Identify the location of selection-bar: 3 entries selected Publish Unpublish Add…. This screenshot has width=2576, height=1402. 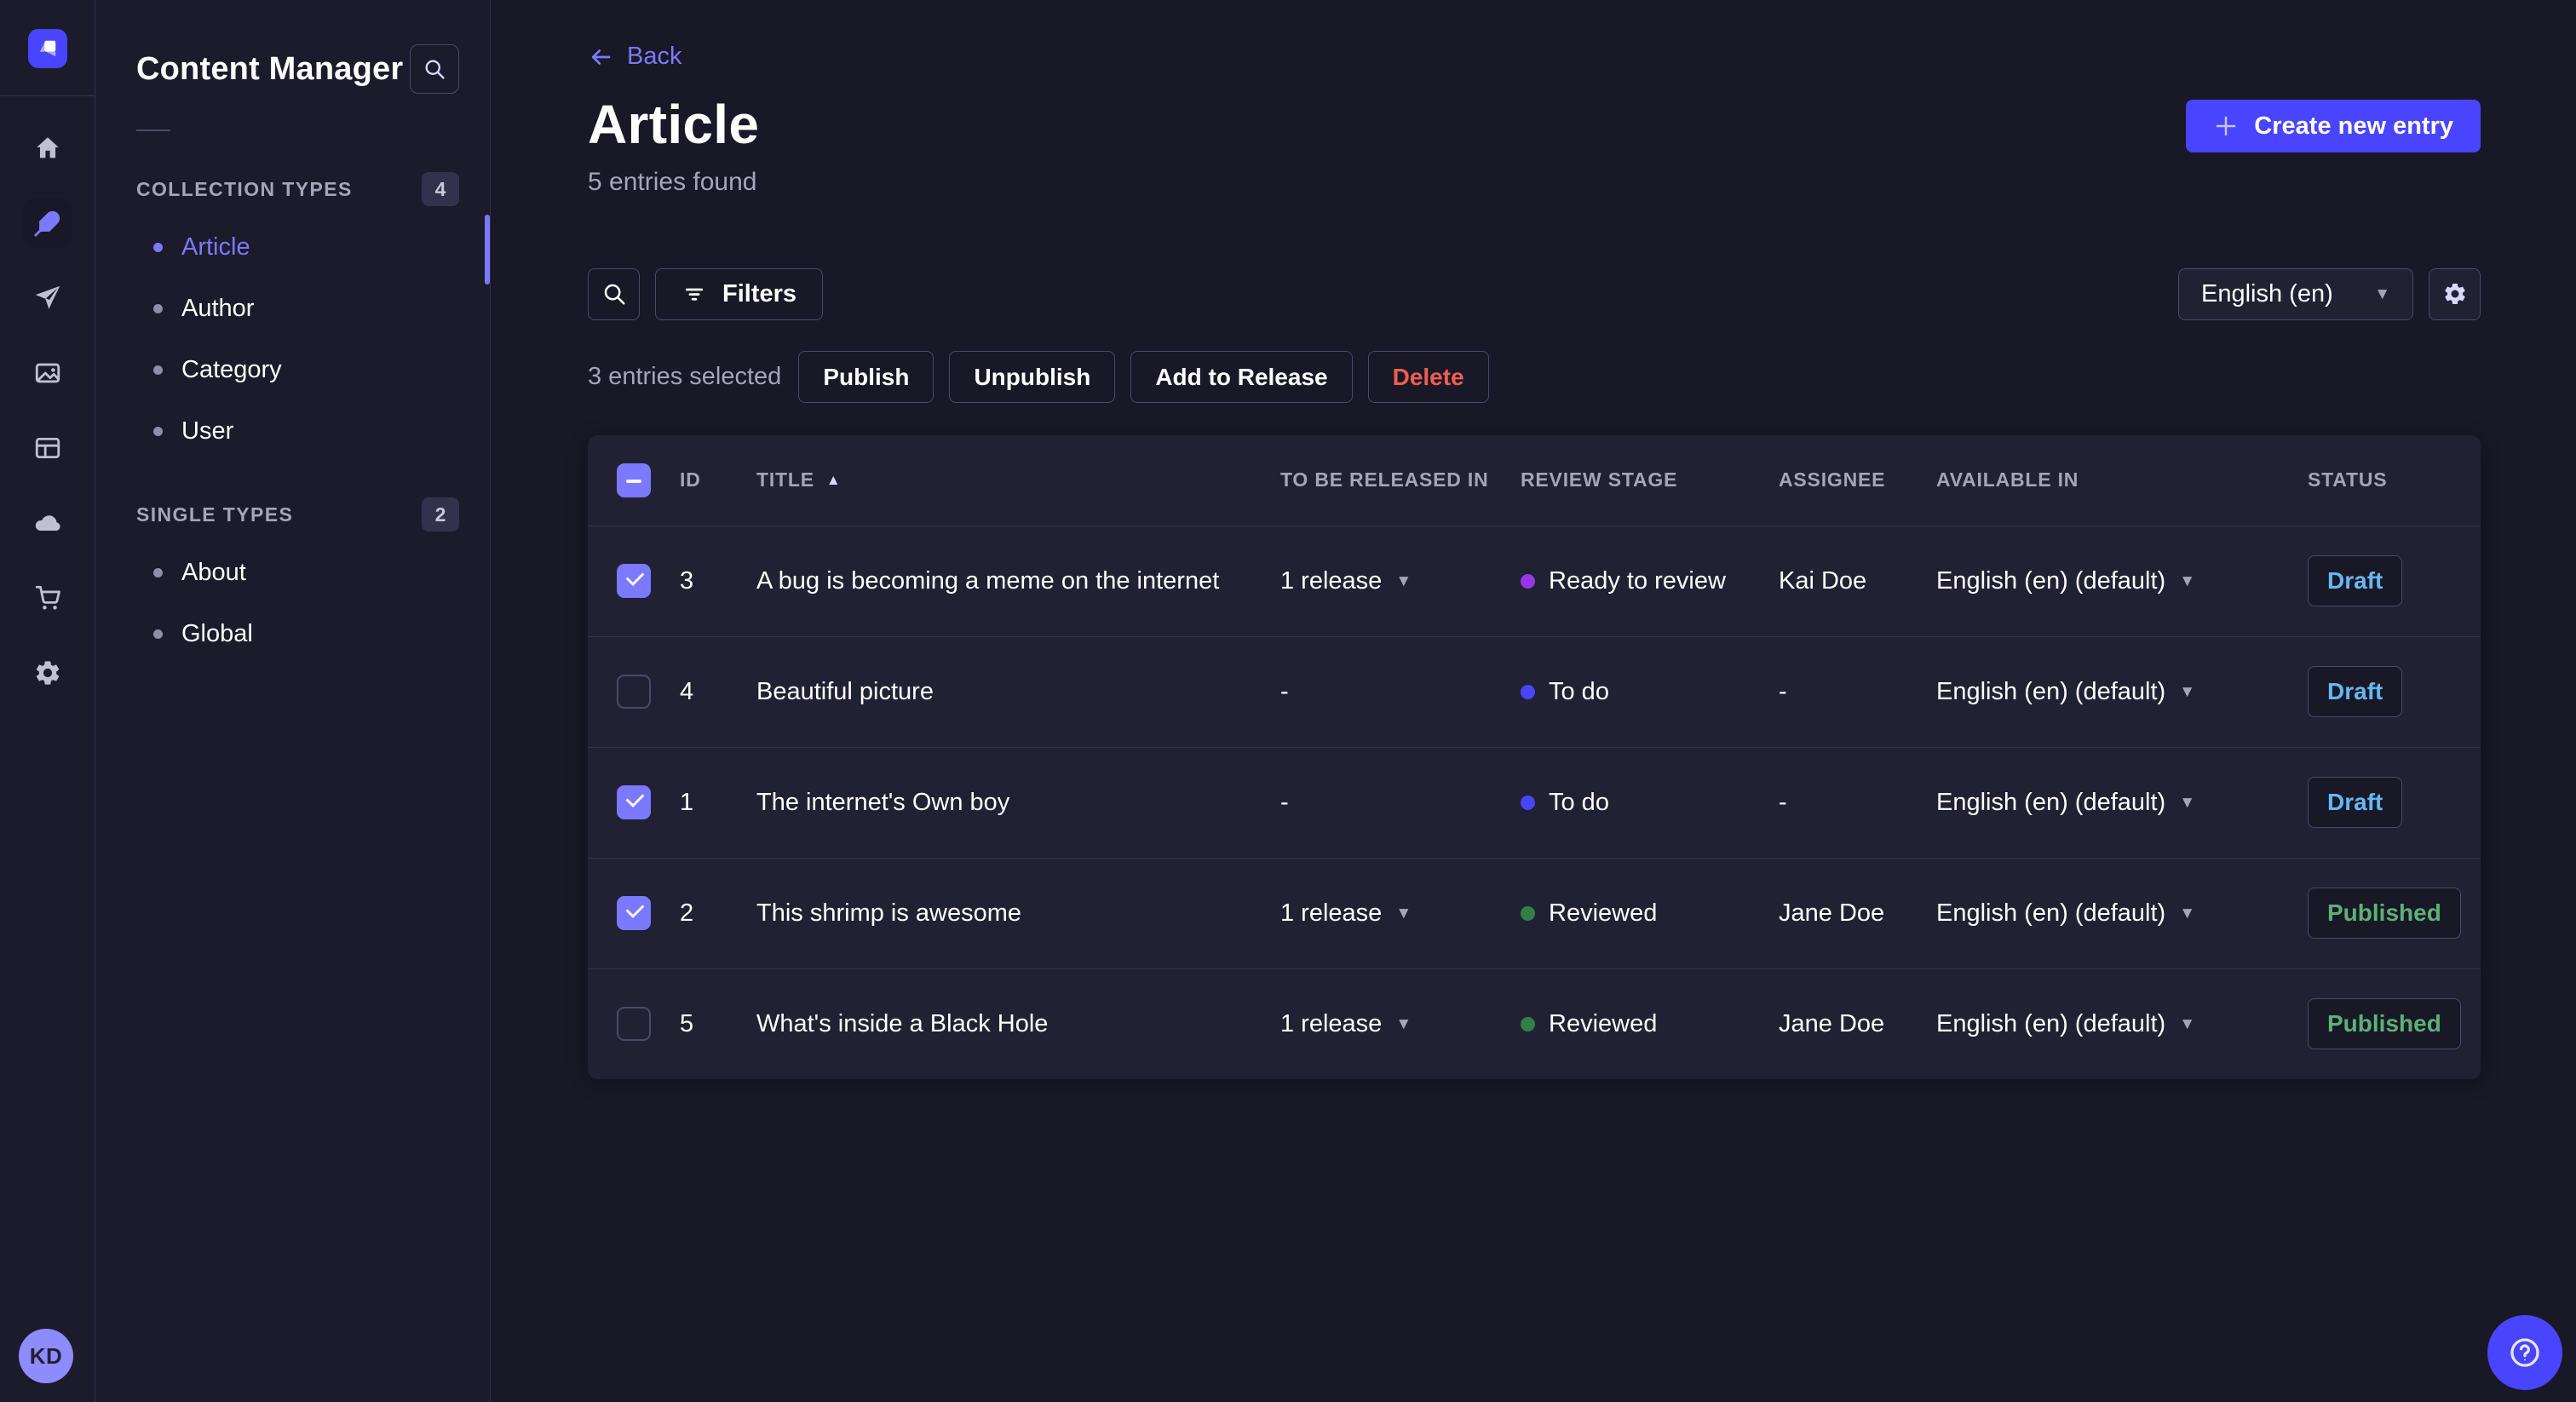
(1535, 377).